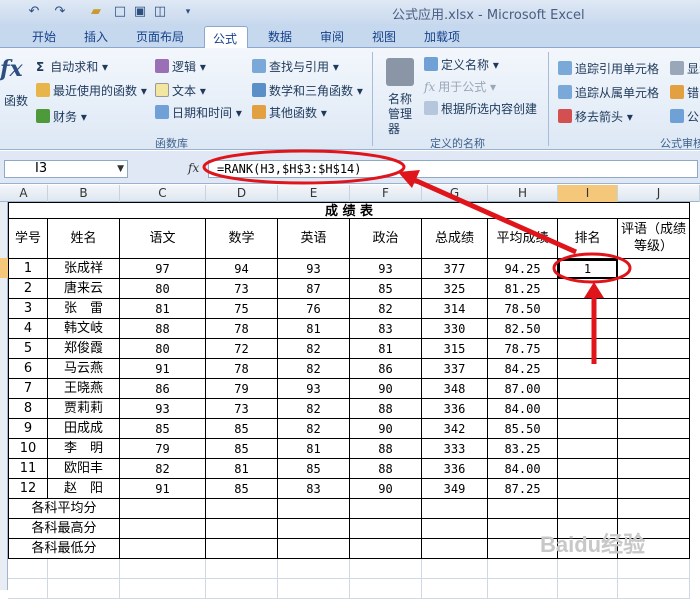  What do you see at coordinates (523, 329) in the screenshot?
I see `table-cell: 82.50` at bounding box center [523, 329].